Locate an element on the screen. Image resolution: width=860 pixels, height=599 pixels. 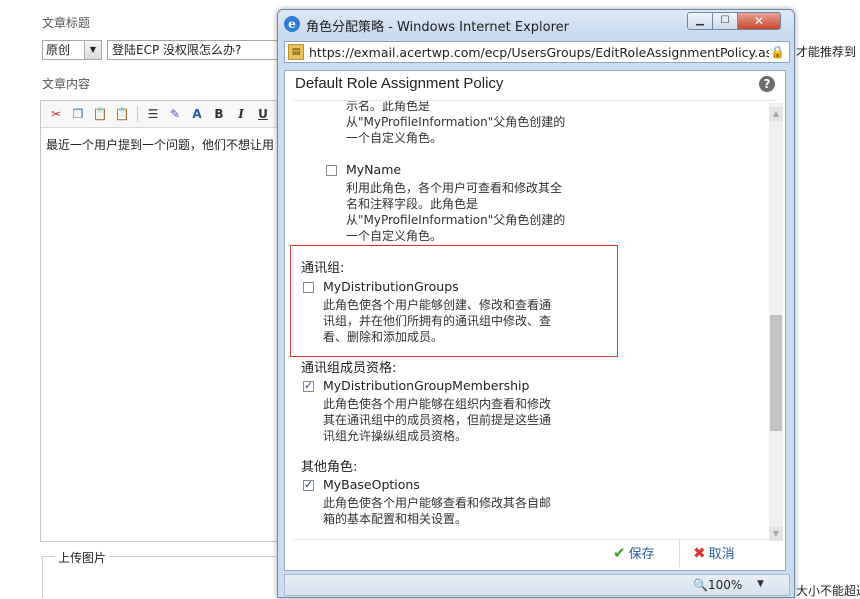
zoom-value: 100% is located at coordinates (725, 585).